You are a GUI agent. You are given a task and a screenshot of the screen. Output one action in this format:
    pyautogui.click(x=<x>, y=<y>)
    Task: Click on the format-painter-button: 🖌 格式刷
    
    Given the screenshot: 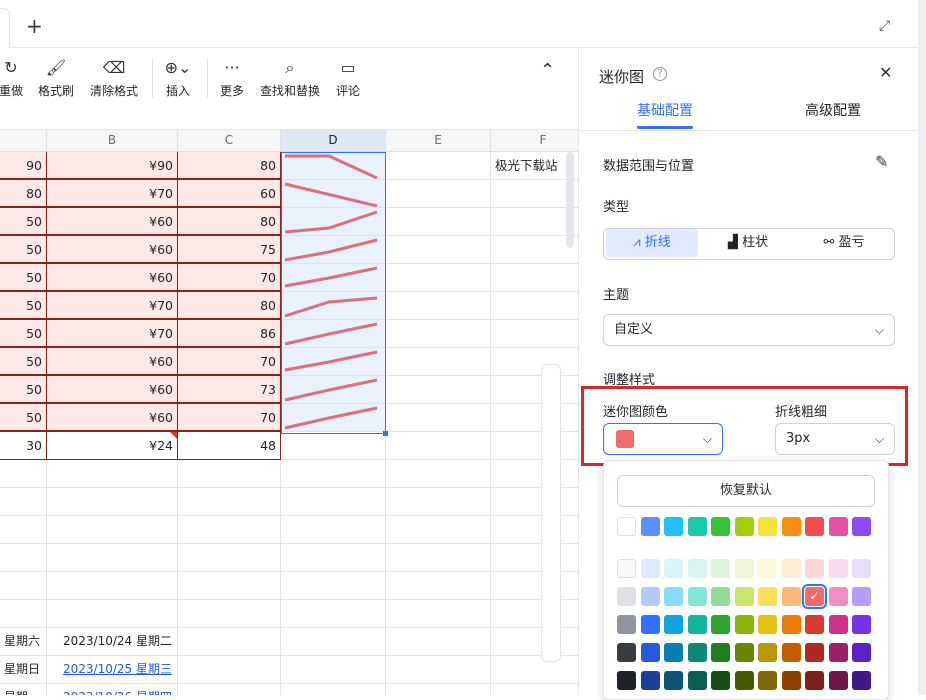 What is the action you would take?
    pyautogui.click(x=56, y=78)
    